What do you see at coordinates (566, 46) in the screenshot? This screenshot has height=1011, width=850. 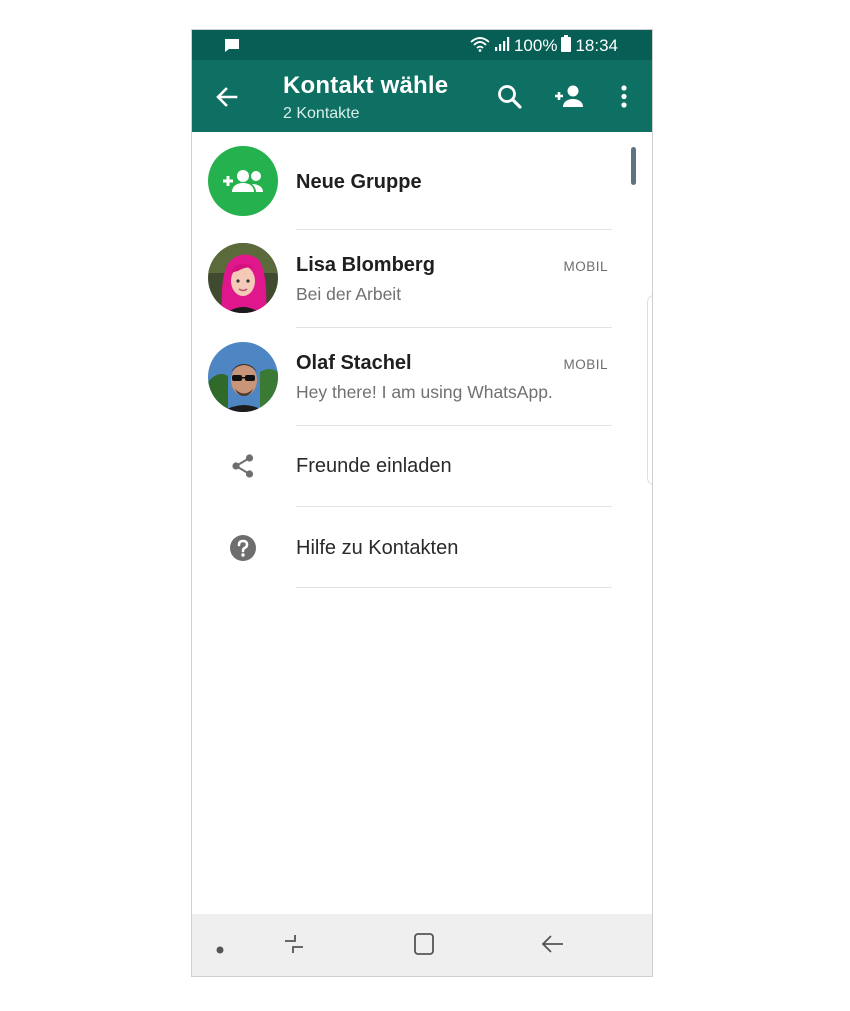 I see `battery-icon` at bounding box center [566, 46].